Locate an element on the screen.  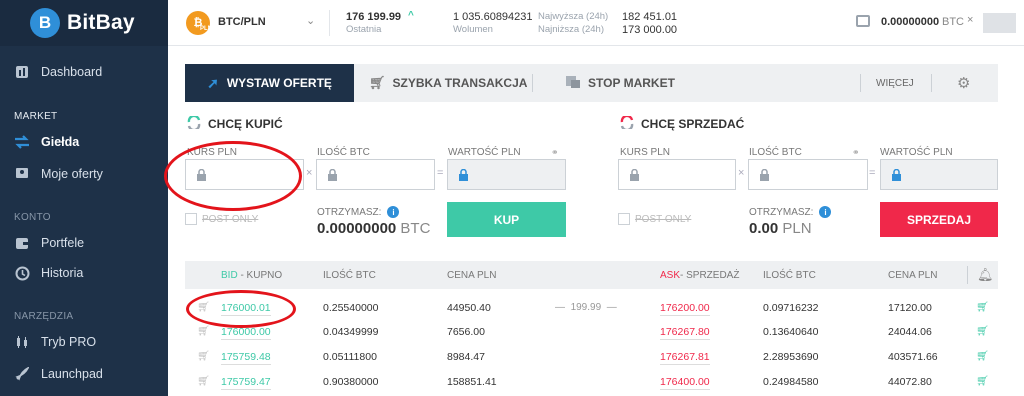
close-icon: × is located at coordinates (970, 20).